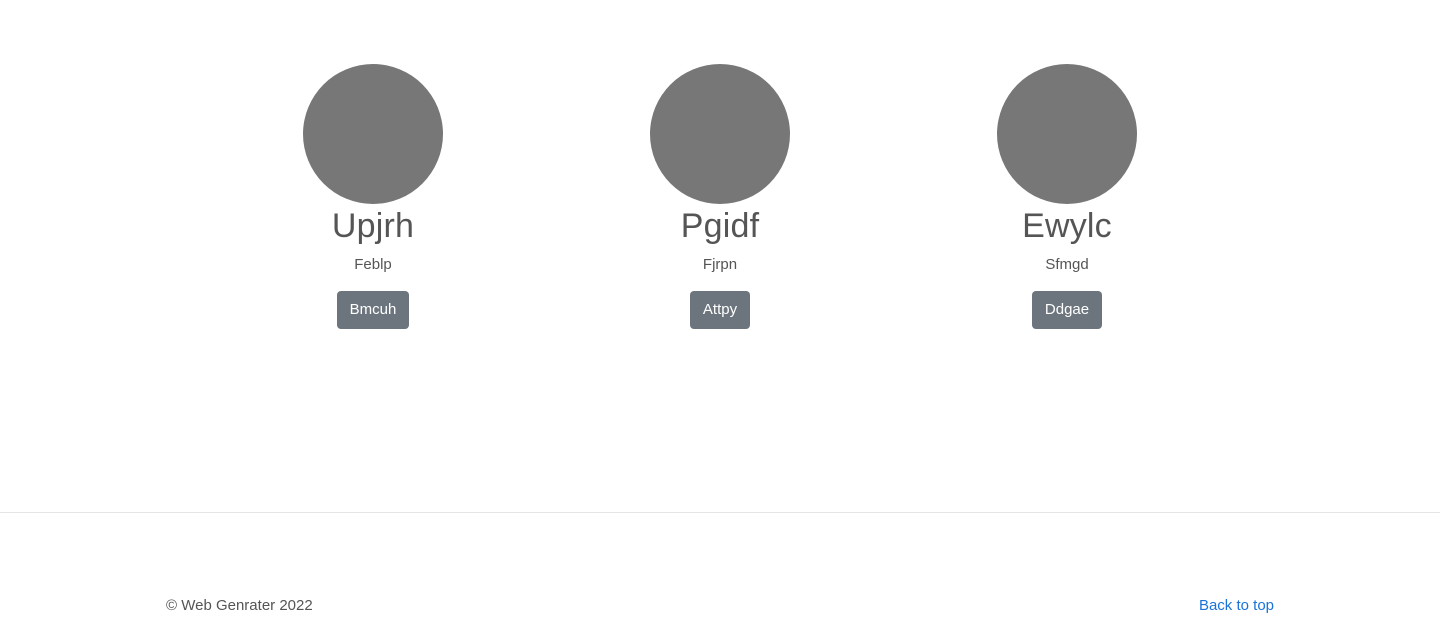 The image size is (1440, 617). Describe the element at coordinates (1067, 264) in the screenshot. I see `card-subtitle: Sfmgd` at that location.